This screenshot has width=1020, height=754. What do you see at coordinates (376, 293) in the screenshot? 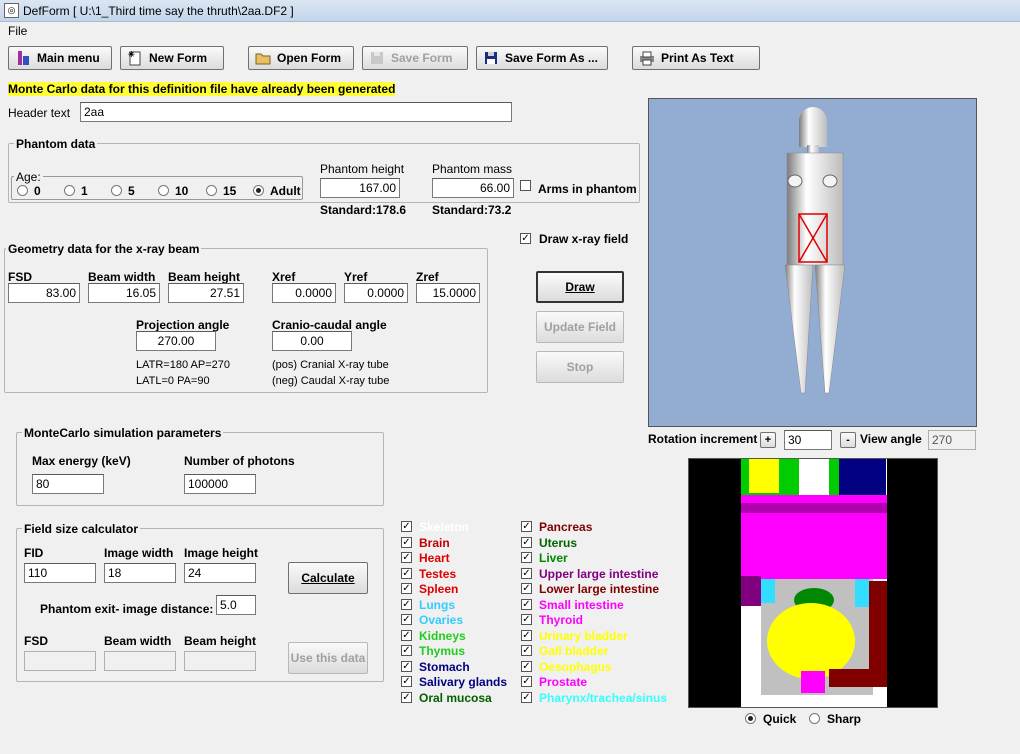
I see `yref-input: 0.0000` at bounding box center [376, 293].